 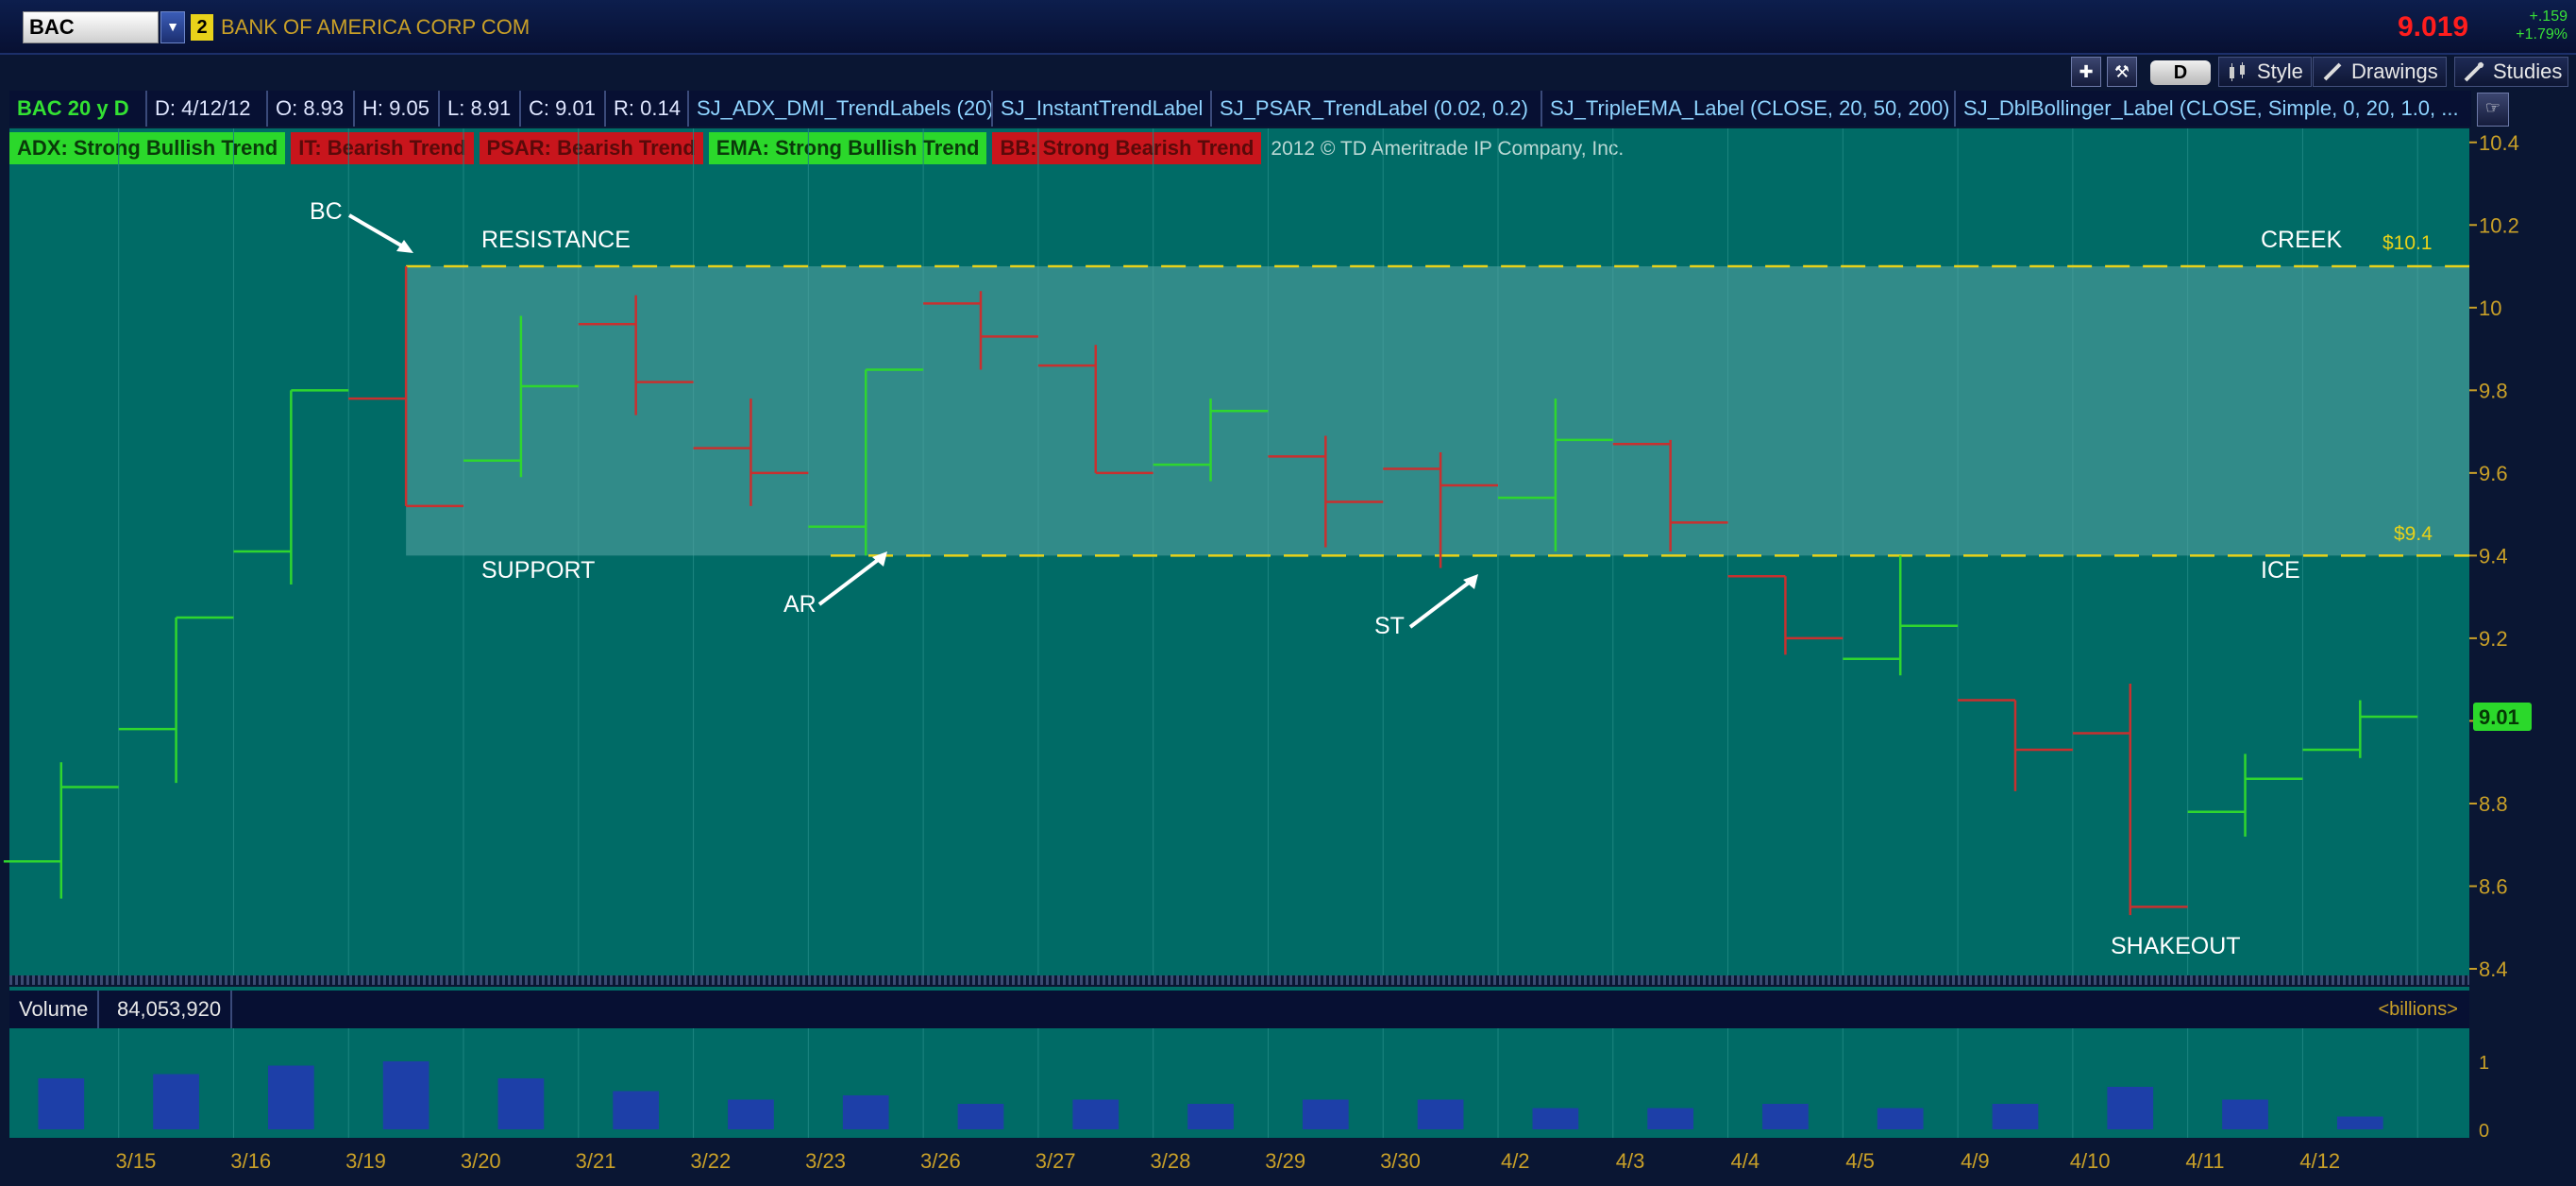 I want to click on date-tick-label: 4/11, so click(x=2205, y=1161).